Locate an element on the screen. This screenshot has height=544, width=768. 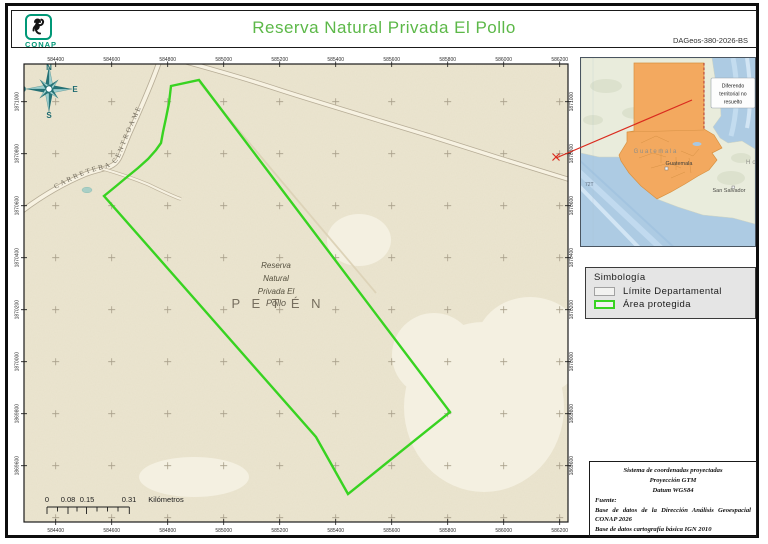
svg-text: S is located at coordinates (49, 115).